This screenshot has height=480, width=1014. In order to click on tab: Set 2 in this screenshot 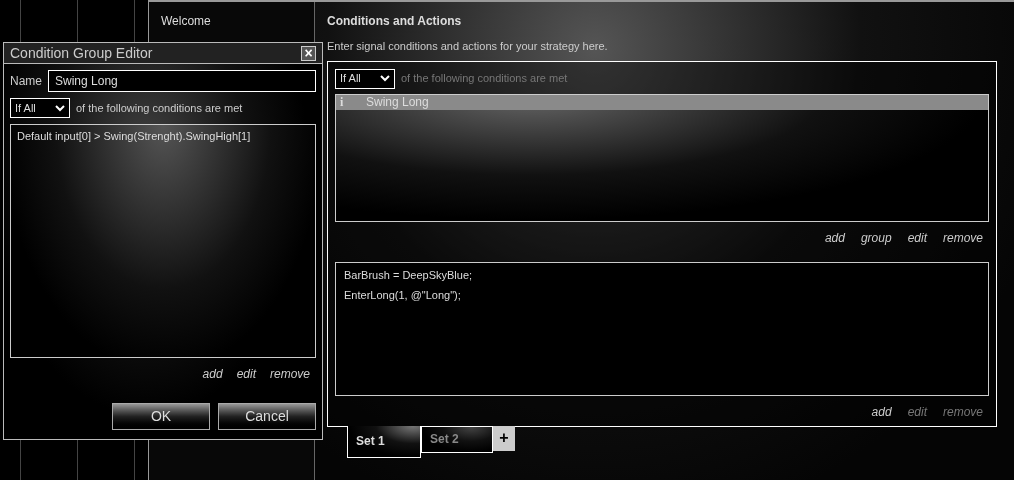, I will do `click(457, 439)`.